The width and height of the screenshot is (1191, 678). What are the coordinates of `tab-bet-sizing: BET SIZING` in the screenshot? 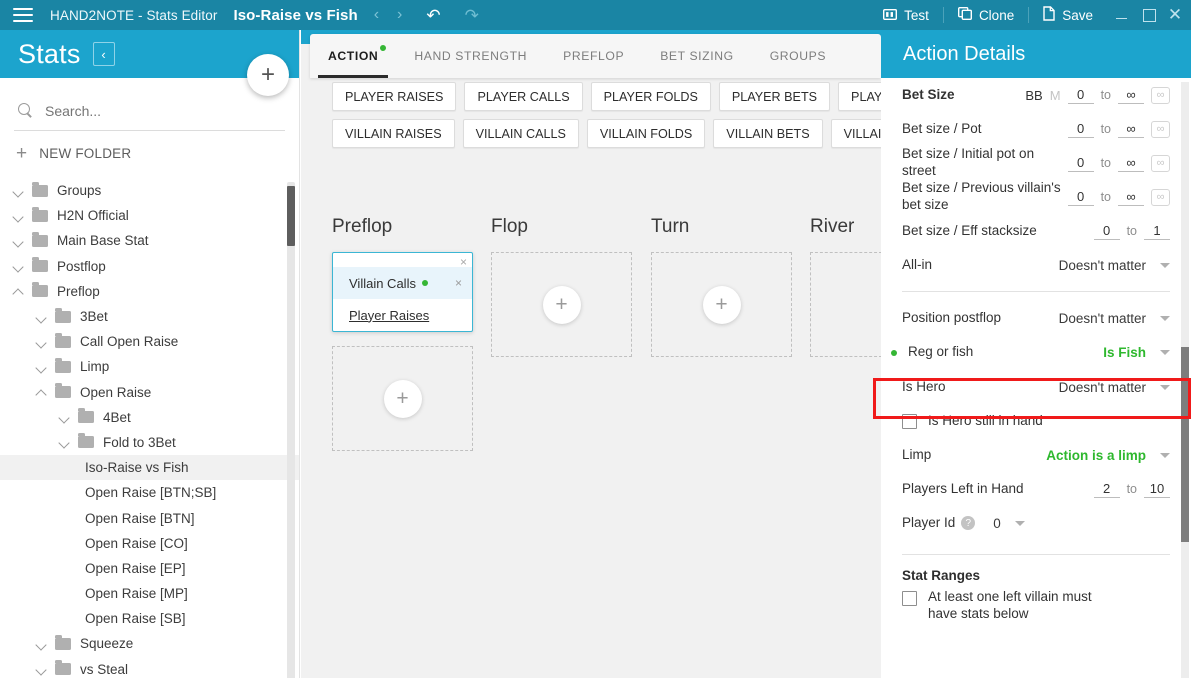 It's located at (697, 56).